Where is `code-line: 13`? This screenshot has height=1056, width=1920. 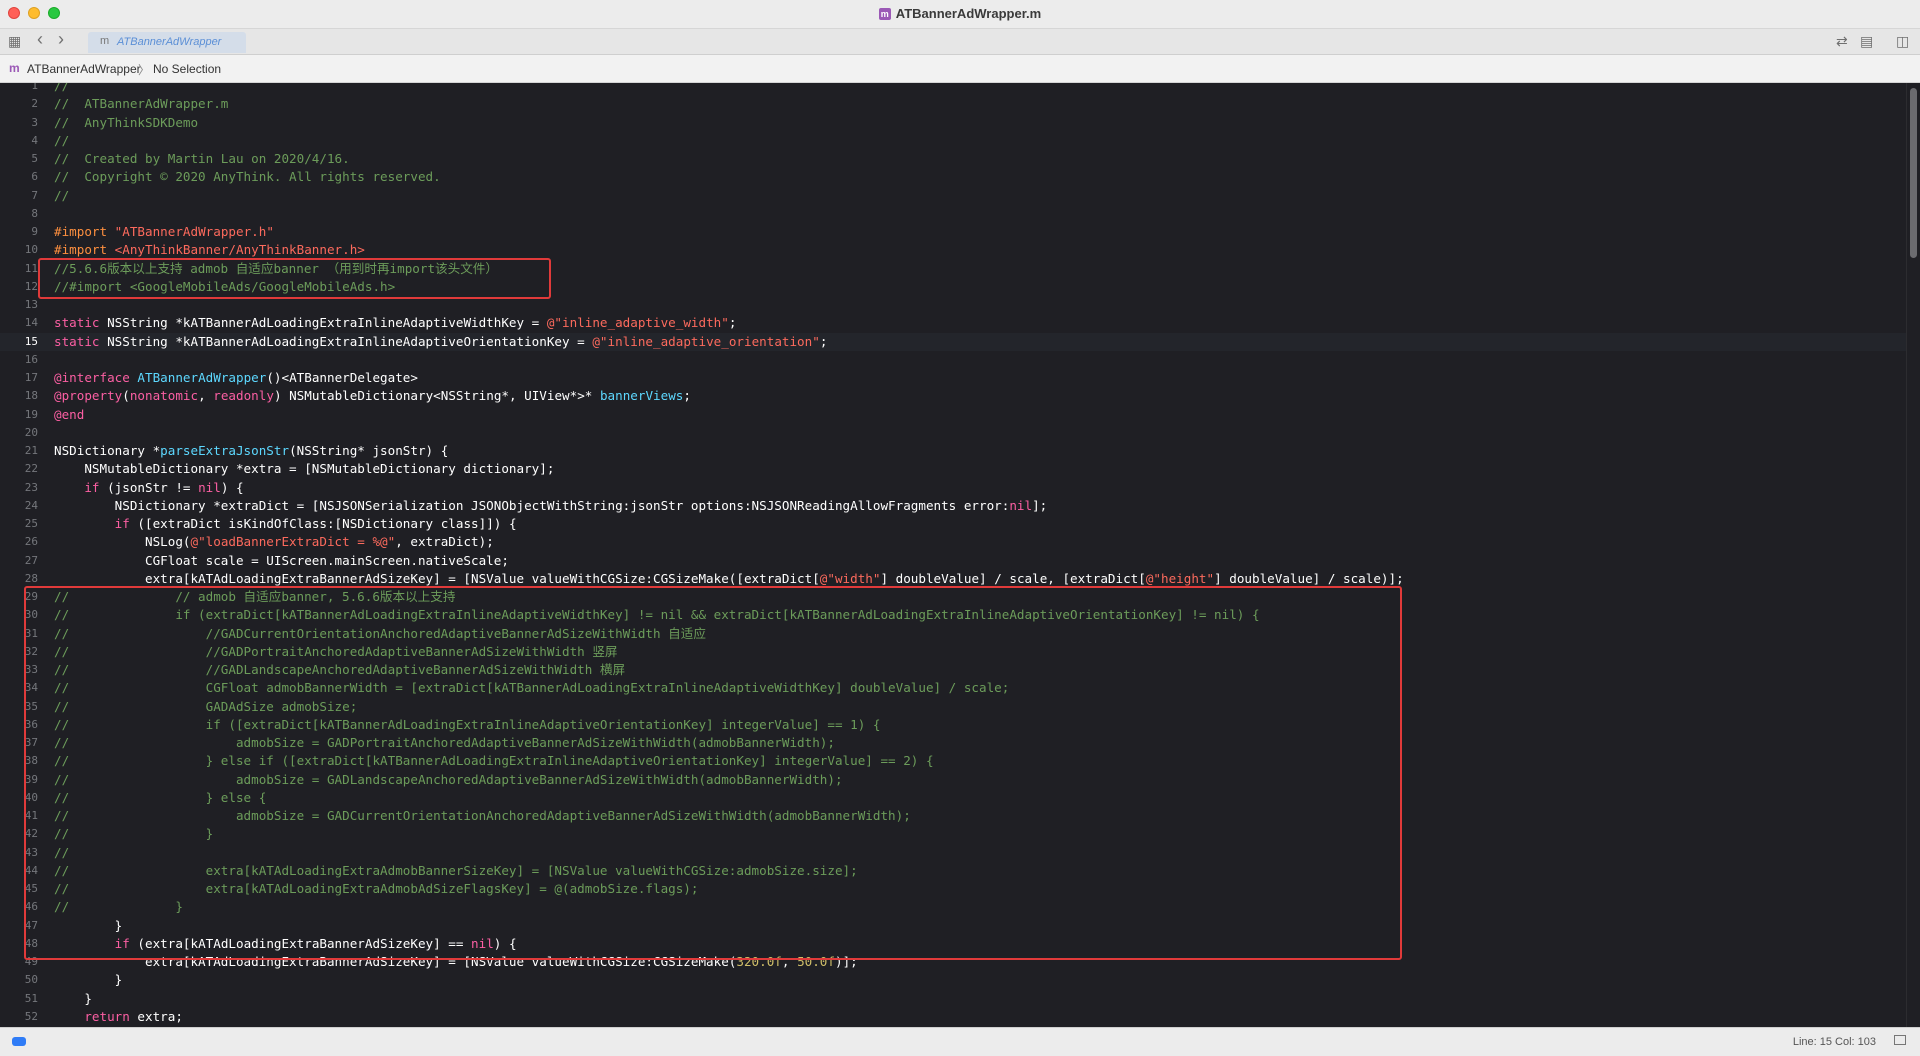
code-line: 13 is located at coordinates (953, 305).